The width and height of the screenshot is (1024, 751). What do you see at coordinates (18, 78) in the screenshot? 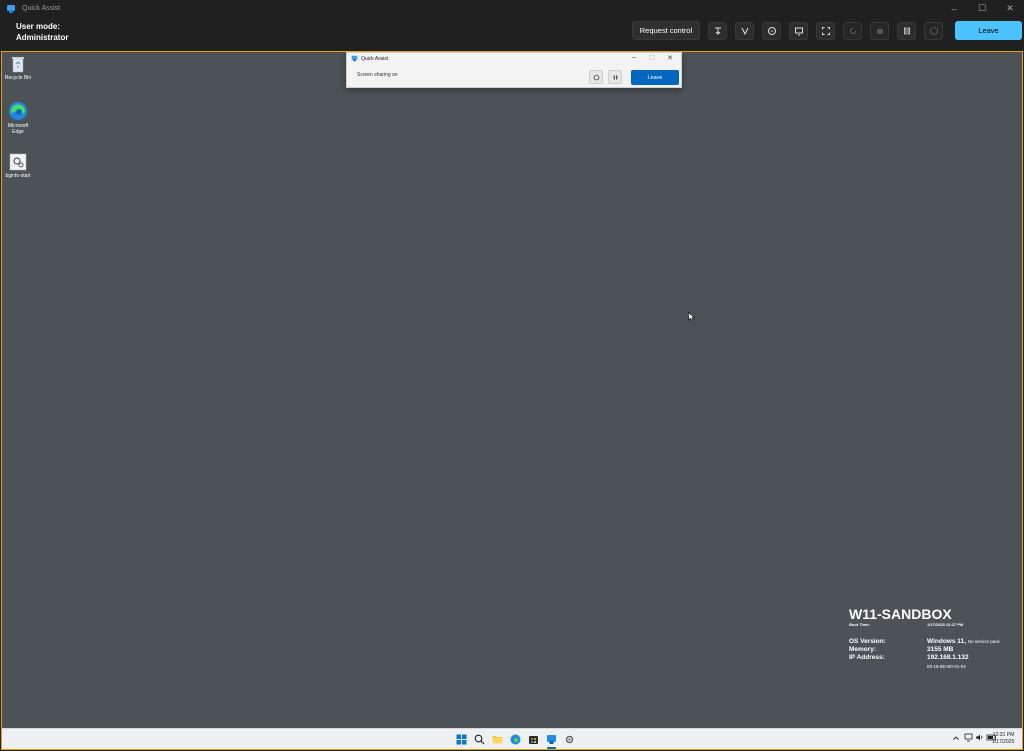
I see `desktop-icon-label: Recycle Bin` at bounding box center [18, 78].